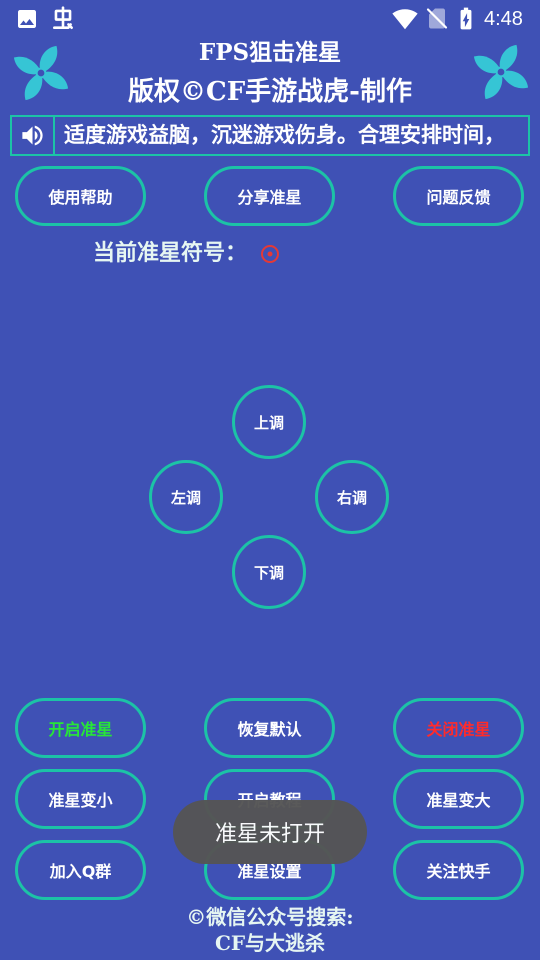 This screenshot has width=540, height=960. Describe the element at coordinates (80, 799) in the screenshot. I see `shrink-crosshair-button: 准星变小` at that location.